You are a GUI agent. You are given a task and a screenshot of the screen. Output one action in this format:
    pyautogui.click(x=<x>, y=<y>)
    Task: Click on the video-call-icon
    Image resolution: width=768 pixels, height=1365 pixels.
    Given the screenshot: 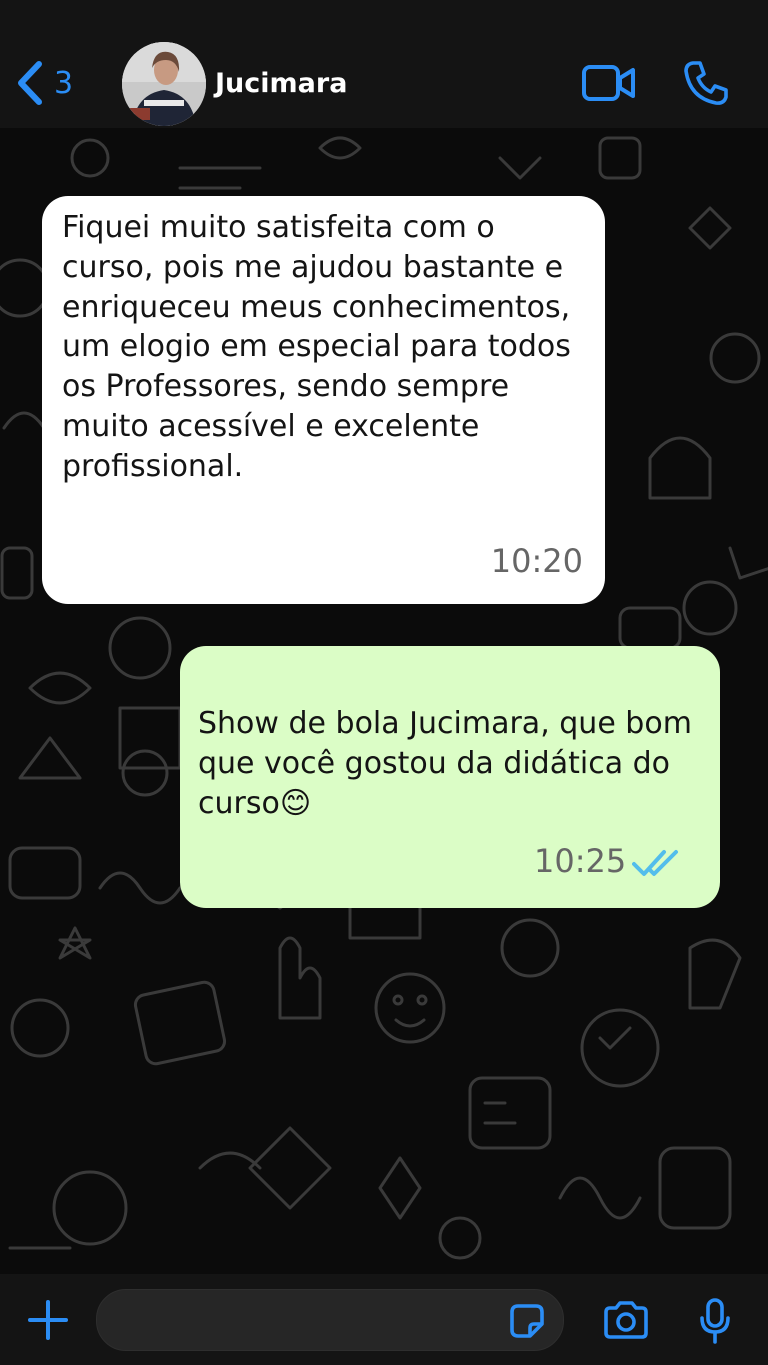 What is the action you would take?
    pyautogui.click(x=608, y=83)
    